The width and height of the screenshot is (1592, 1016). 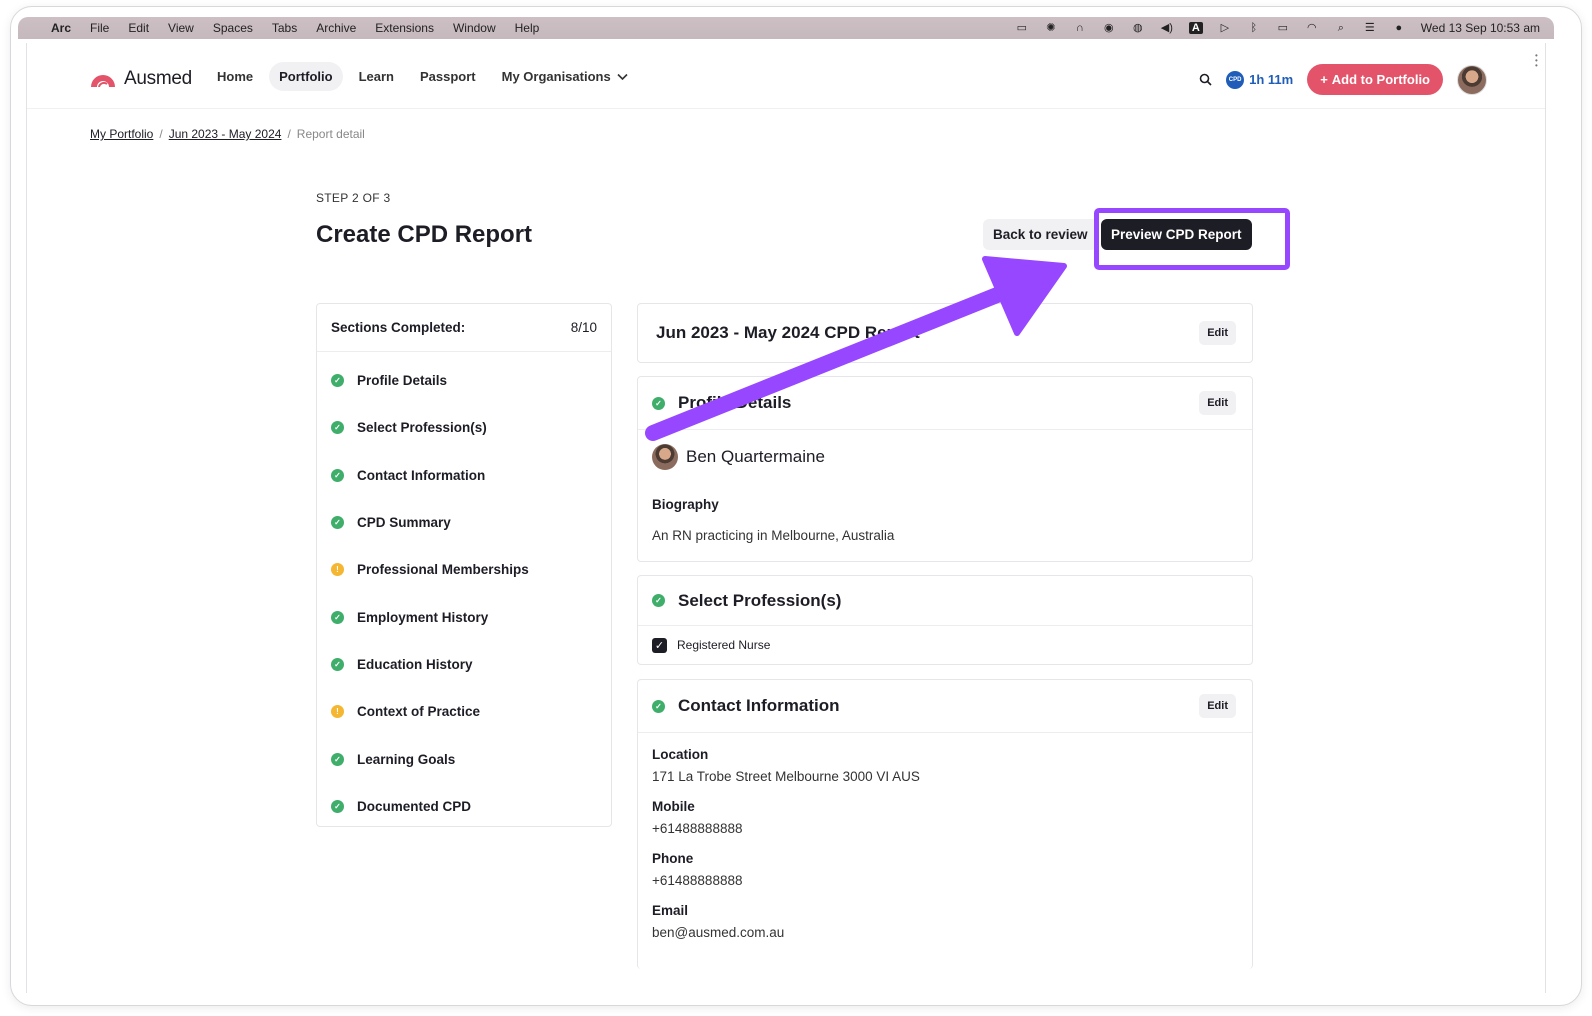 What do you see at coordinates (284, 28) in the screenshot?
I see `menu-tabs: Tabs` at bounding box center [284, 28].